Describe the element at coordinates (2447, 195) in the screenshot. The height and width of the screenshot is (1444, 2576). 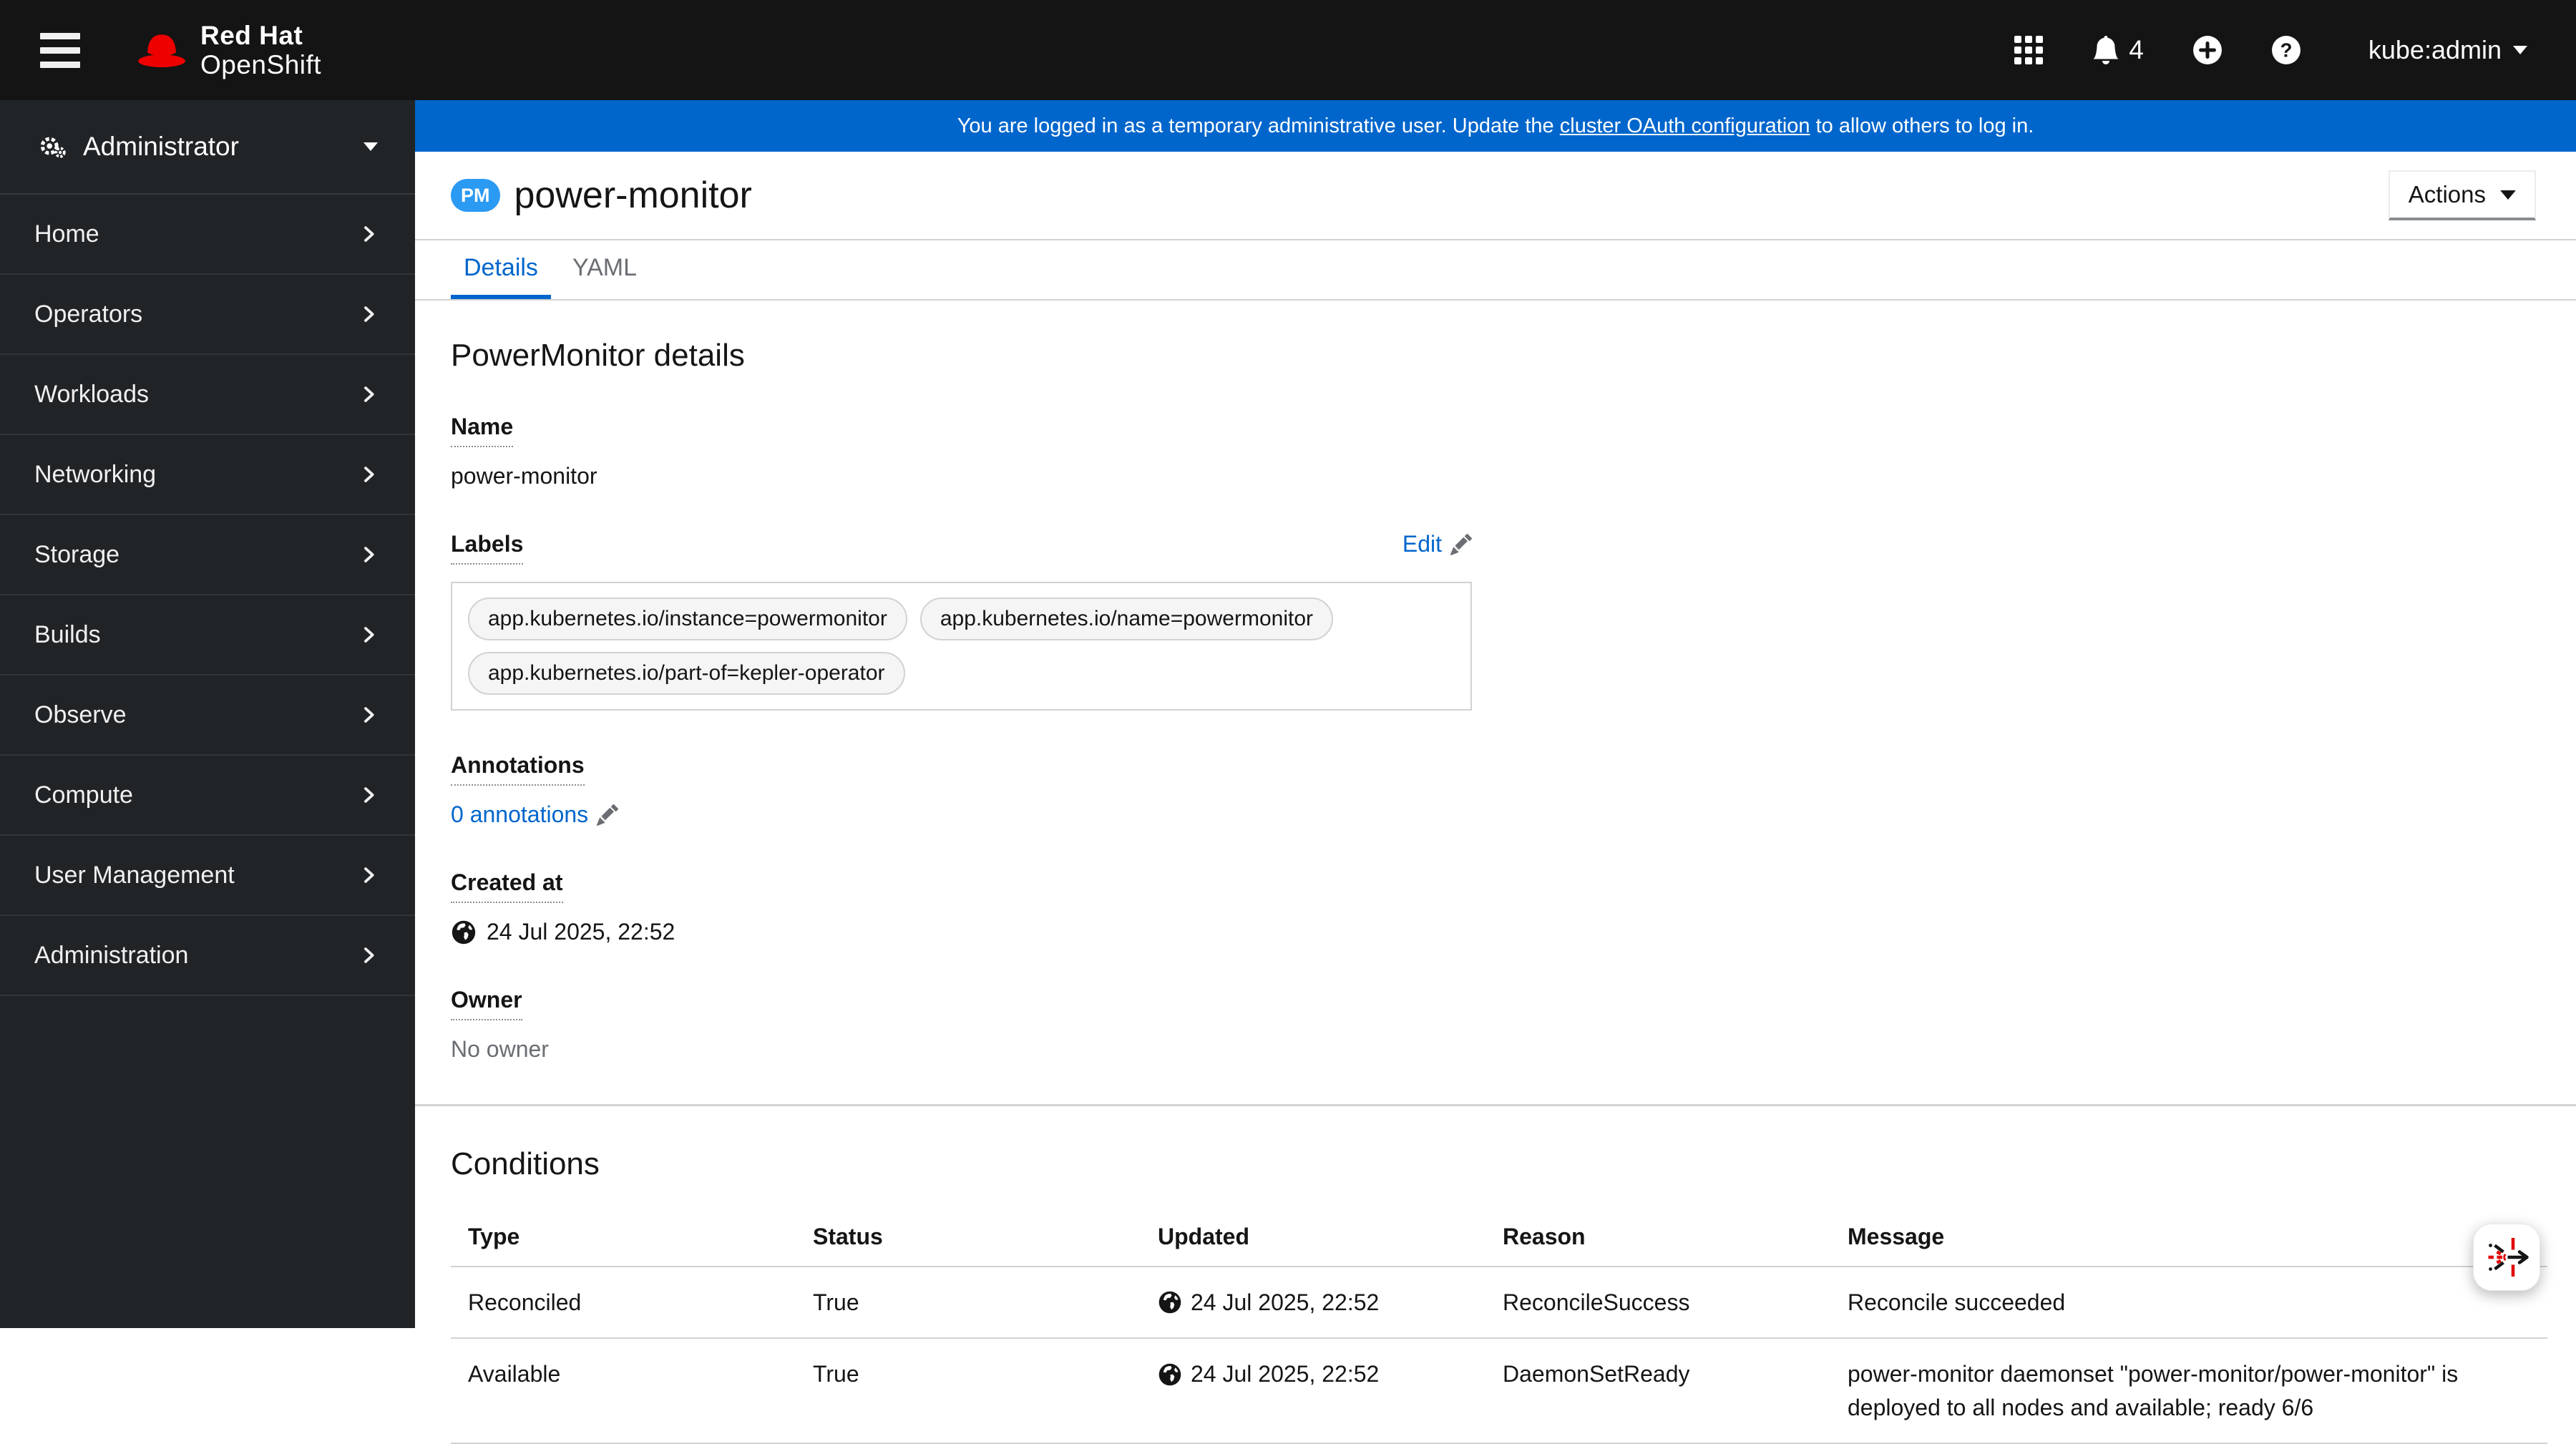
I see `actions-label: Actions` at that location.